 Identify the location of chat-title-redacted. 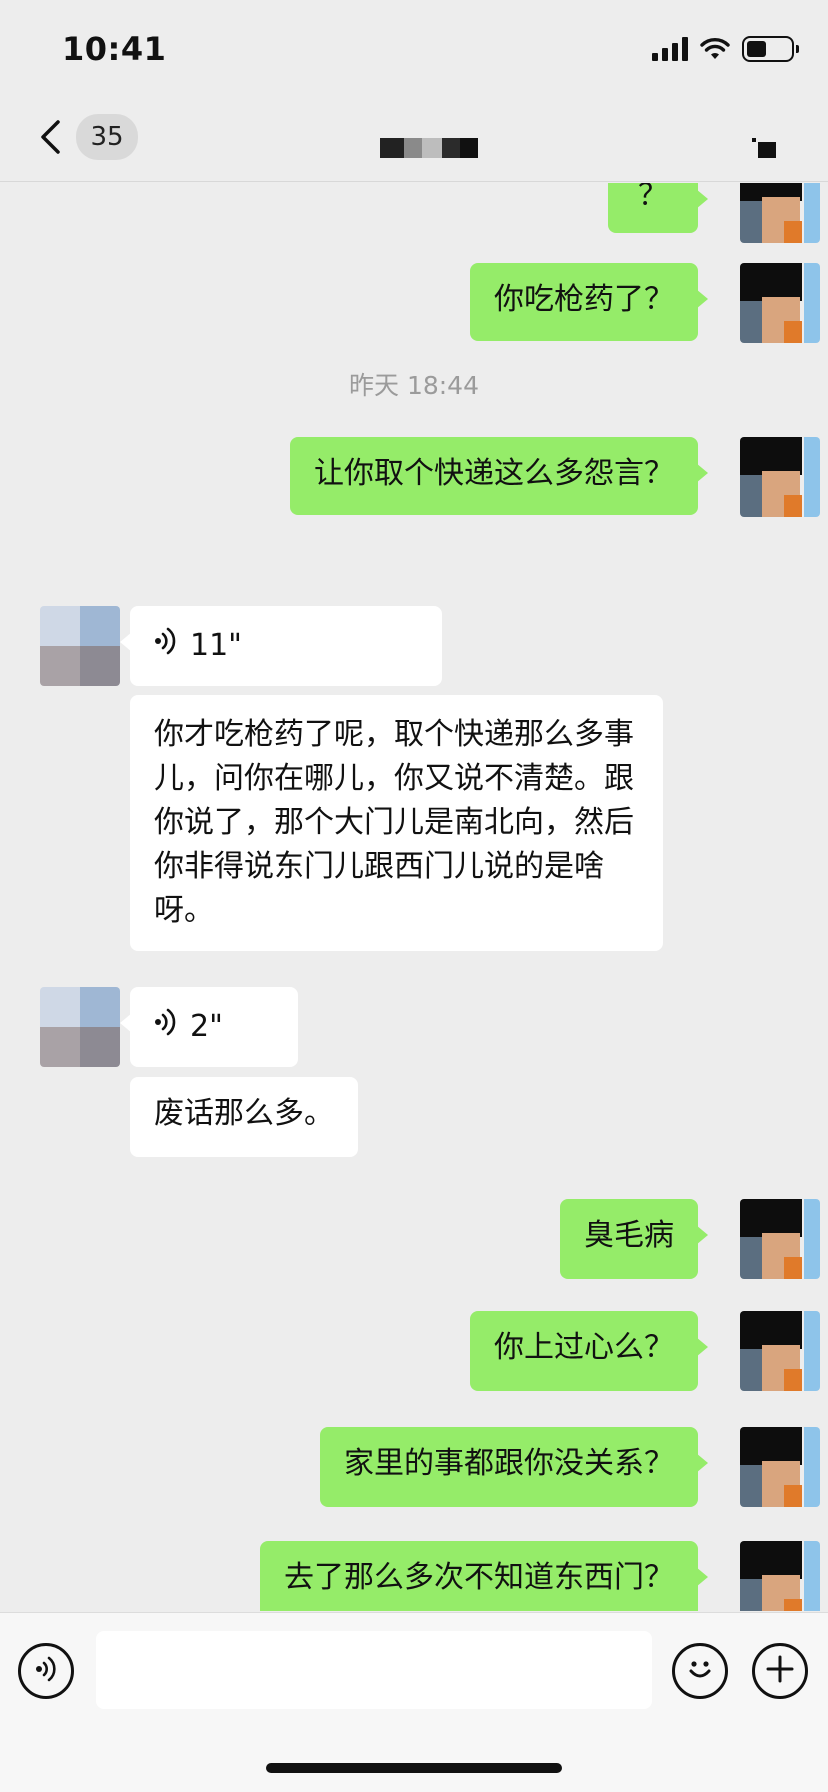
(429, 148).